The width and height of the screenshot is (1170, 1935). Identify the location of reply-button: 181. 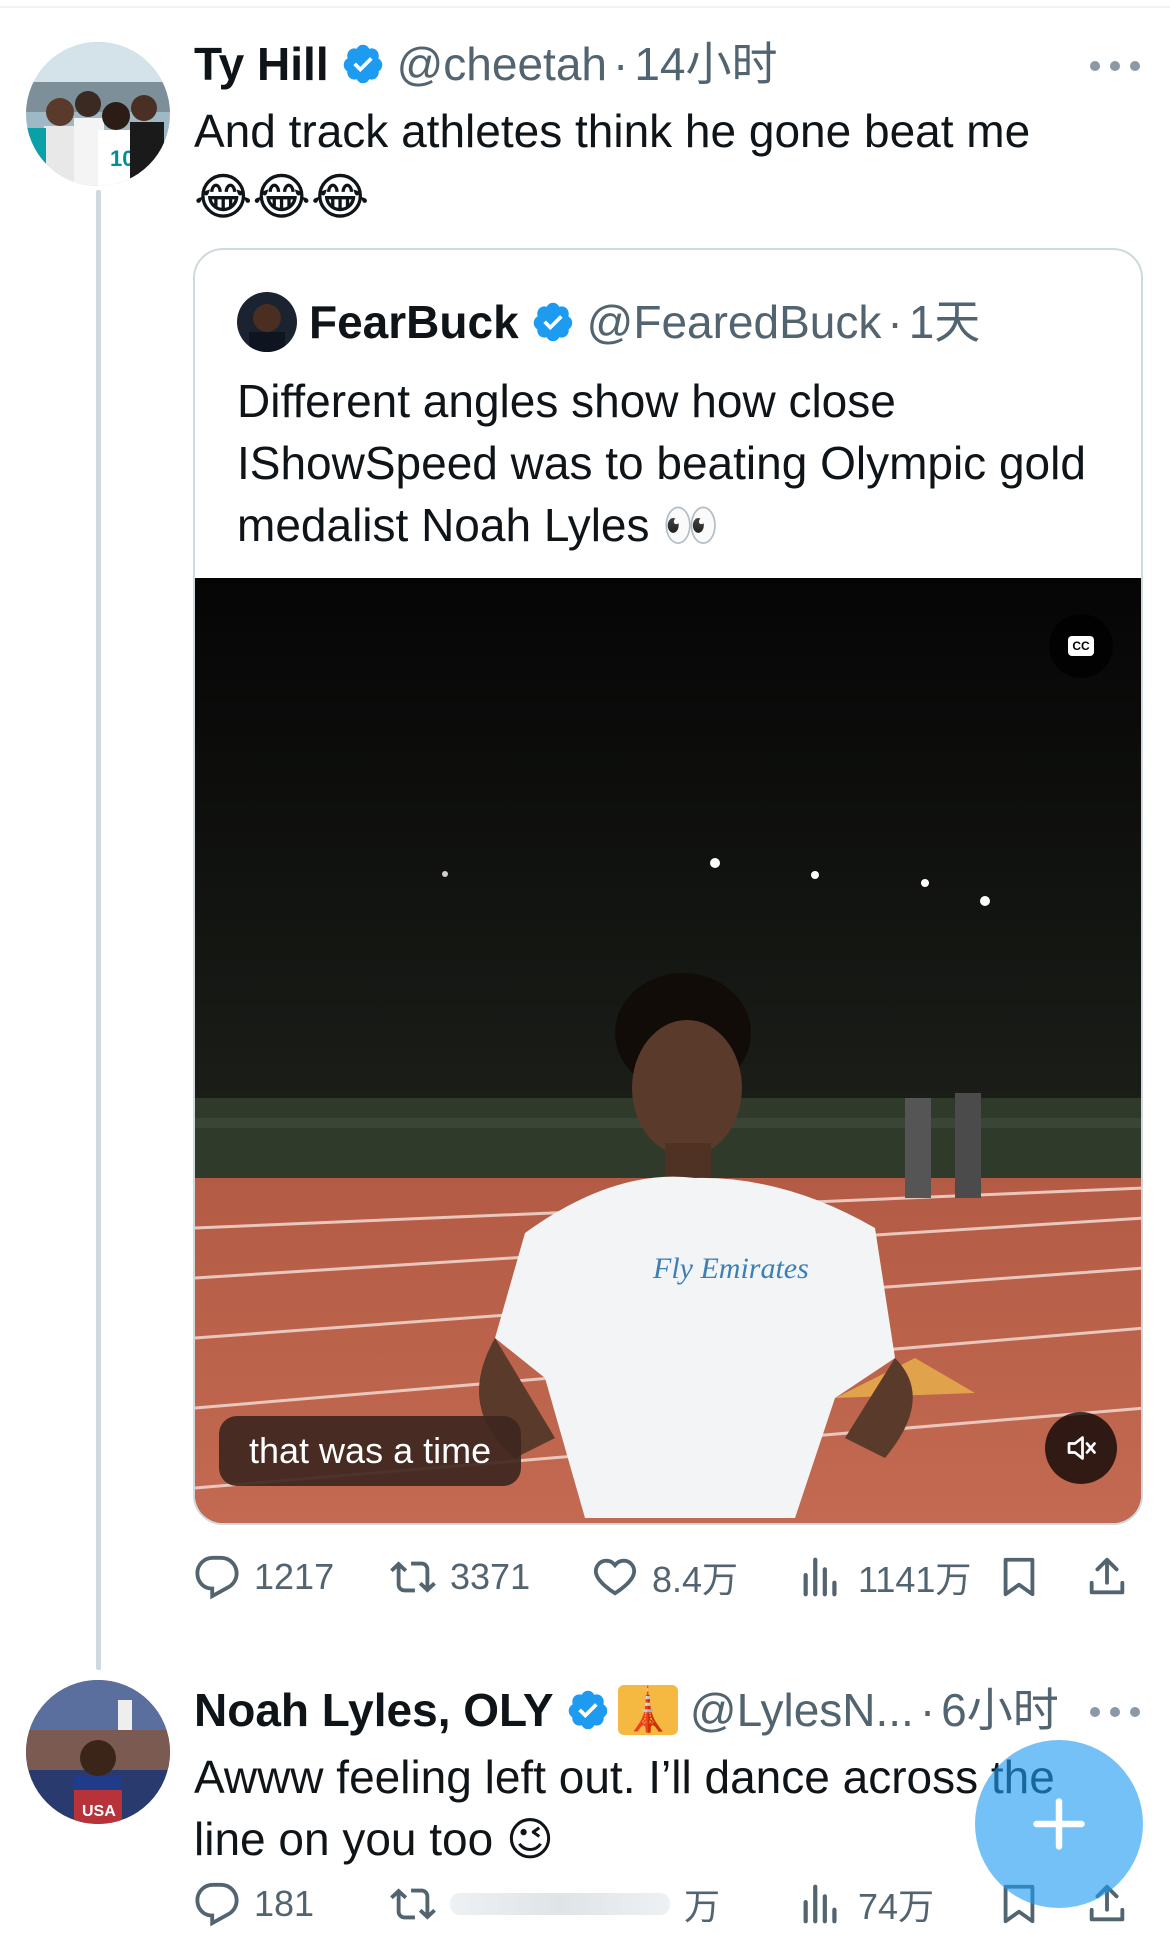
(254, 1904).